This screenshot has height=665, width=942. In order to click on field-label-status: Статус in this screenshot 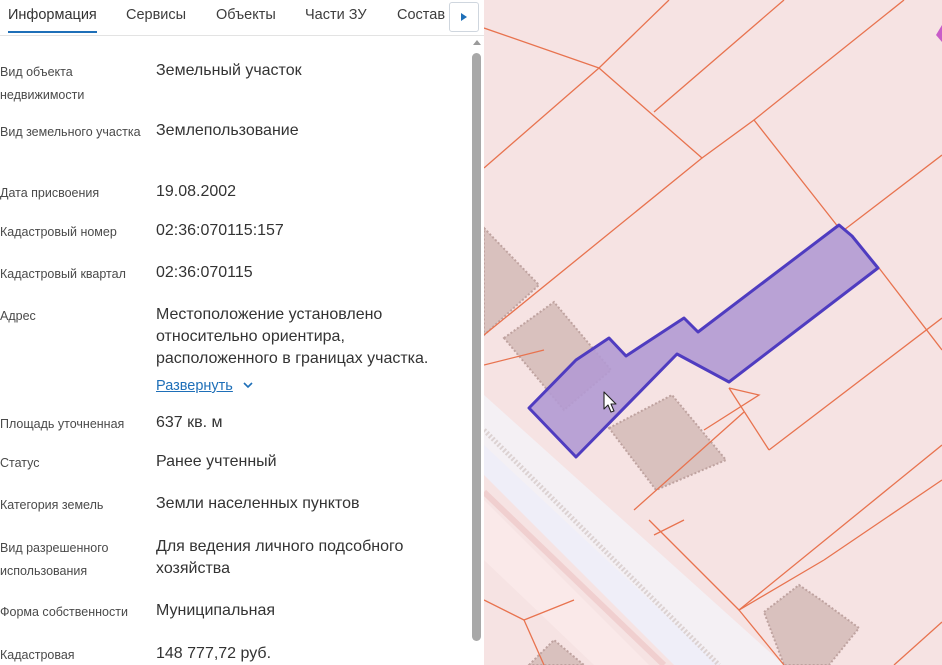, I will do `click(20, 463)`.